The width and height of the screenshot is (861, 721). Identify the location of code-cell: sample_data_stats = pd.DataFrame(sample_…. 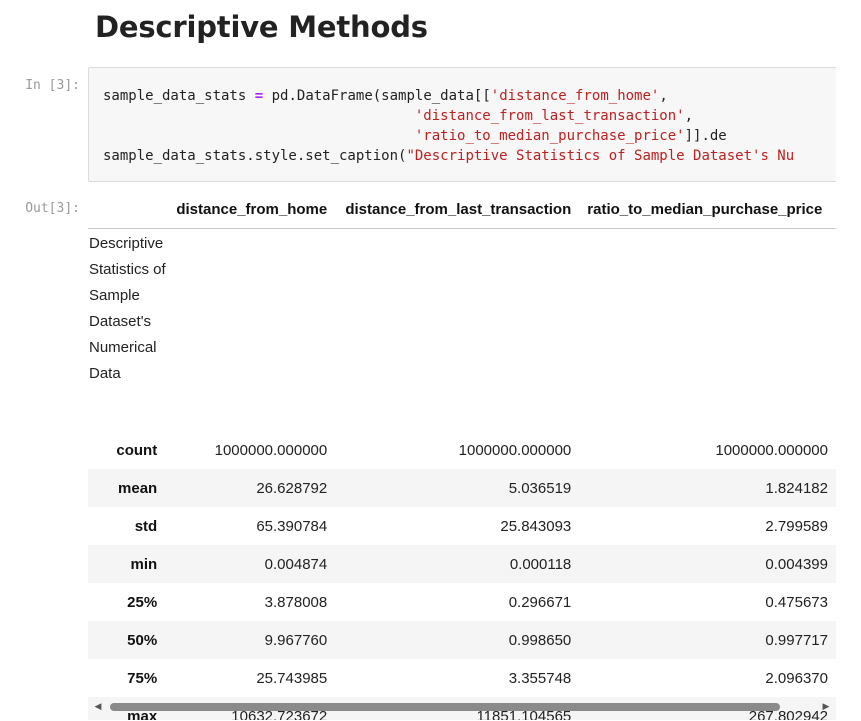
(462, 124).